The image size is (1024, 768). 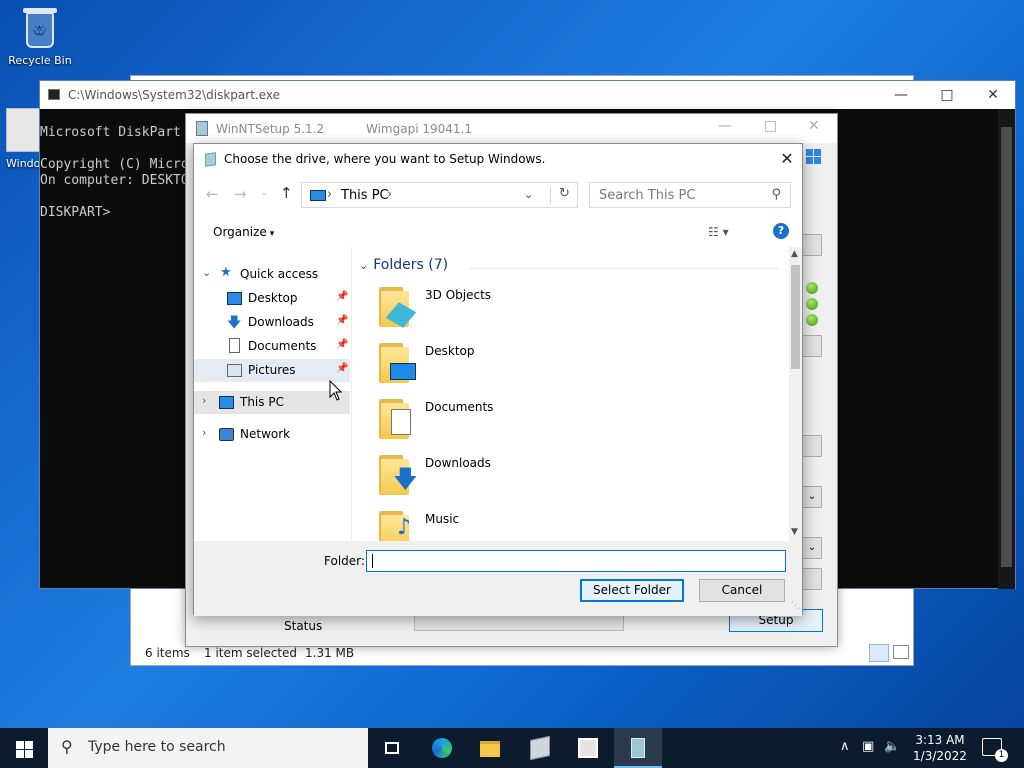 I want to click on console-app-icon, so click(x=54, y=94).